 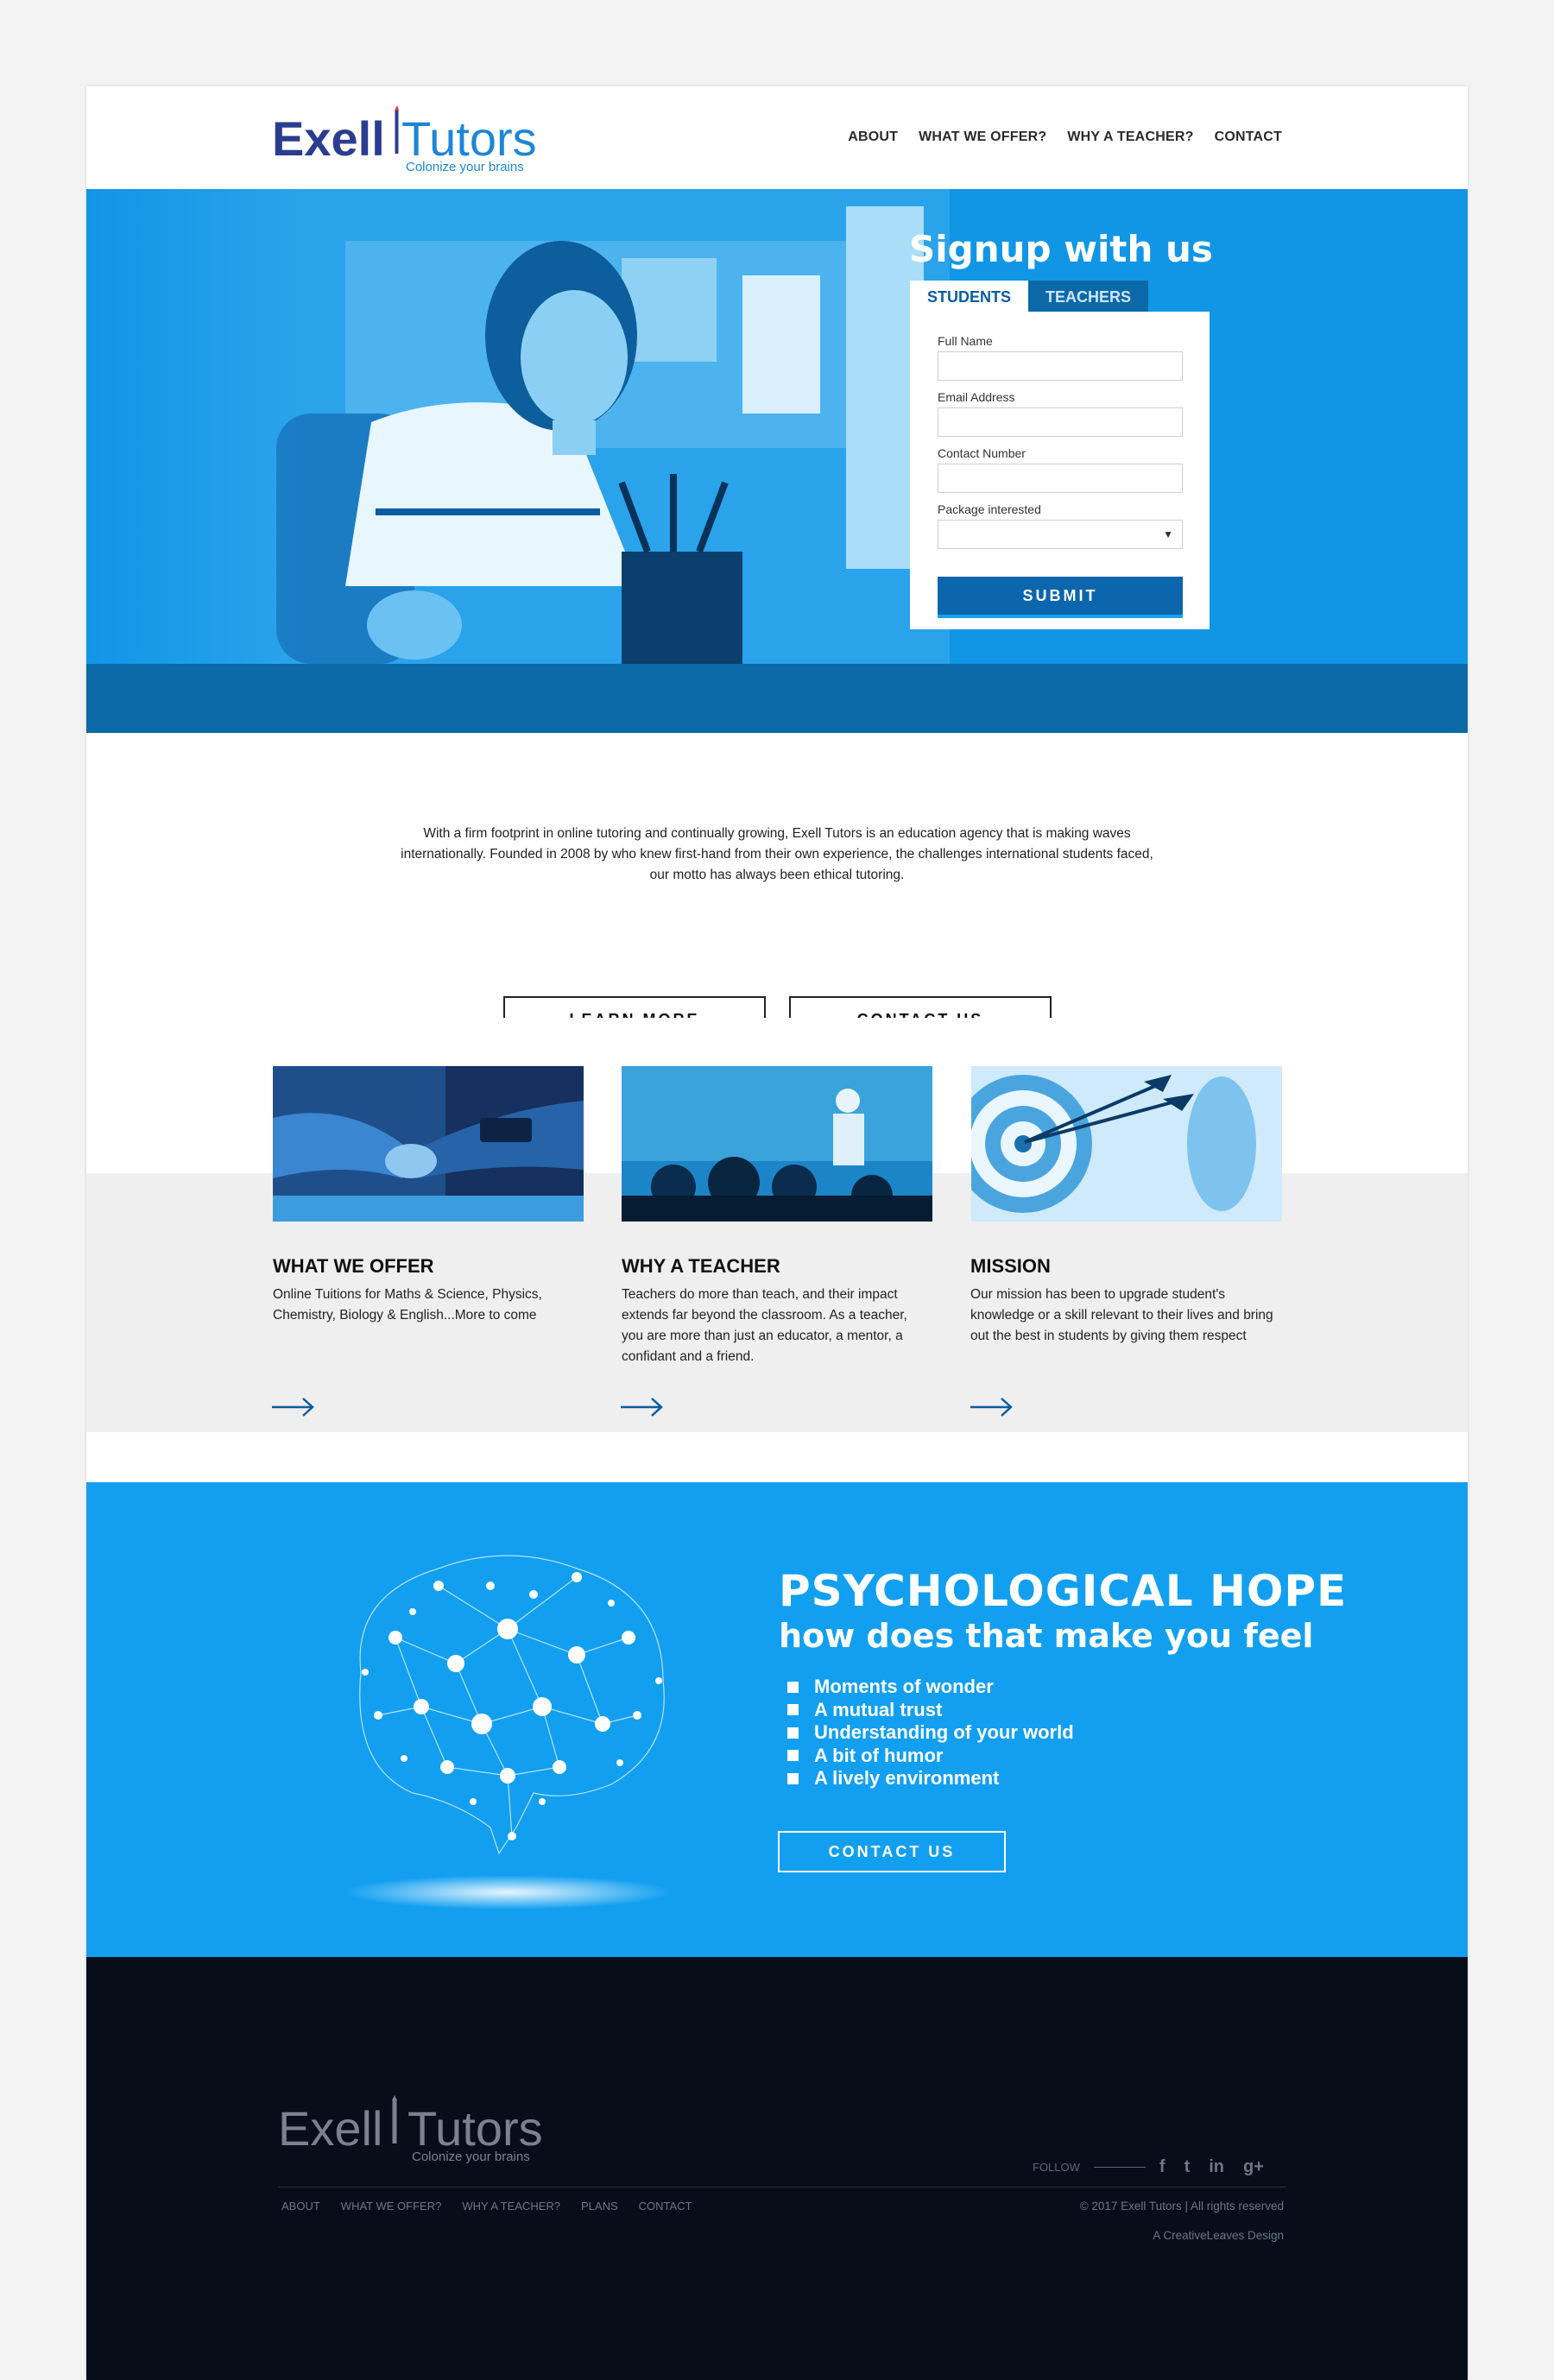 I want to click on list-item-text: Understanding of your world, so click(x=944, y=1732).